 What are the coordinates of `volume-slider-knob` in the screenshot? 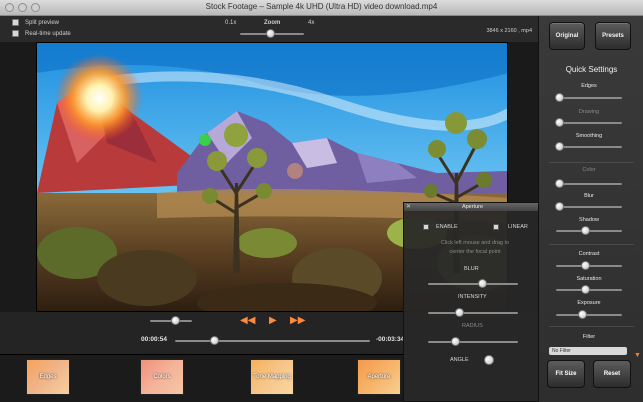 It's located at (175, 320).